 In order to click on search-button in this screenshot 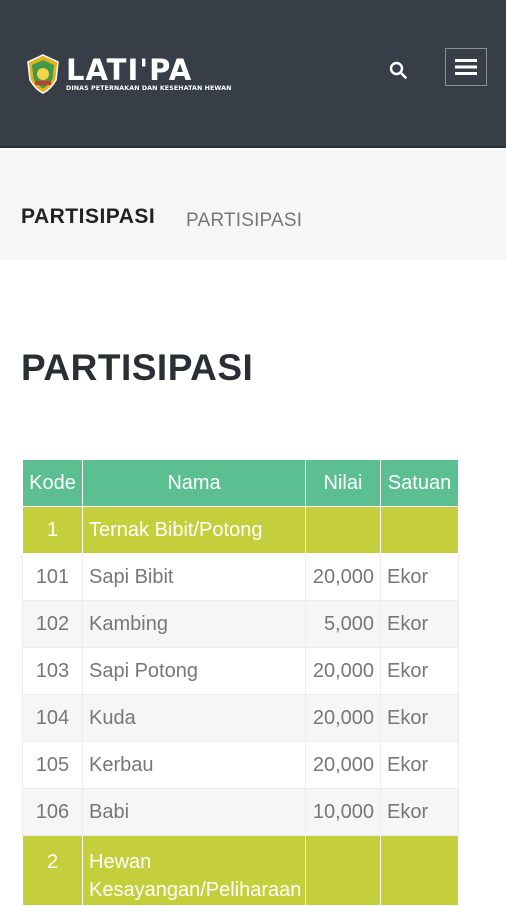, I will do `click(398, 70)`.